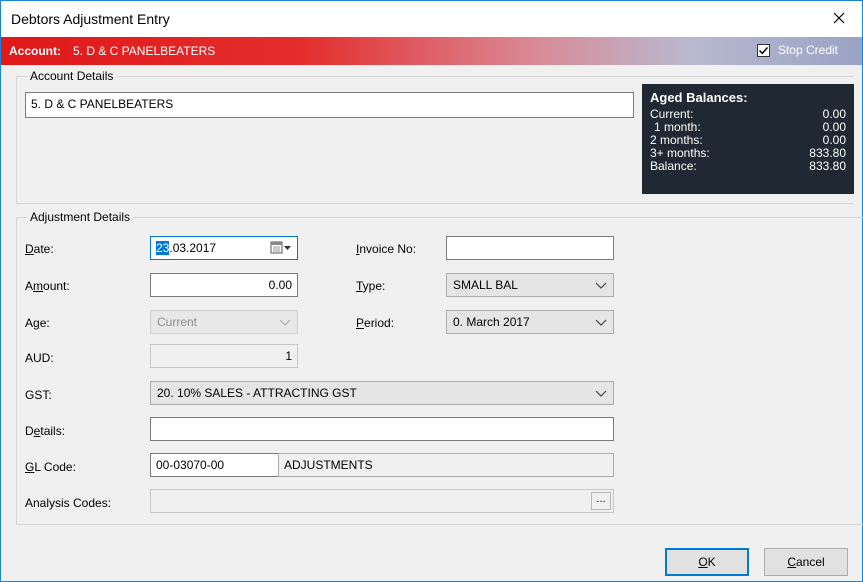  Describe the element at coordinates (707, 562) in the screenshot. I see `ok-button: OK` at that location.